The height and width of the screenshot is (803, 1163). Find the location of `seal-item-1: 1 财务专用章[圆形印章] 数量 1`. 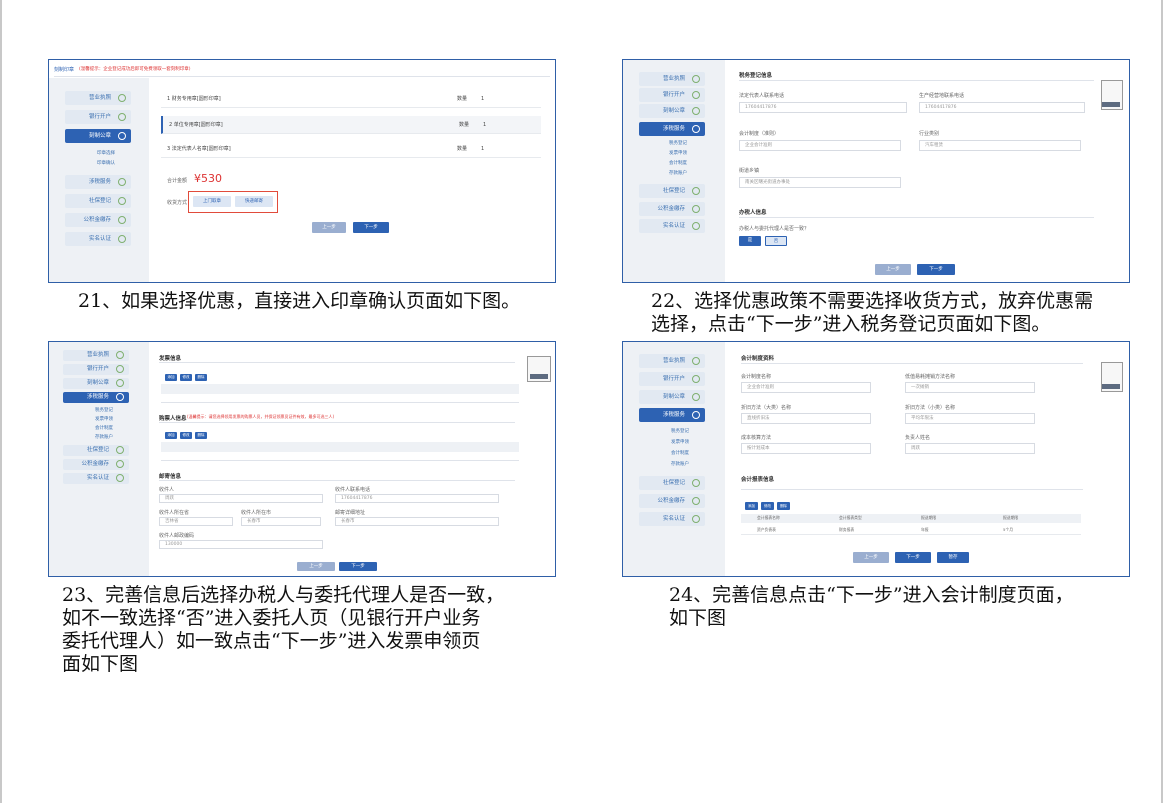

seal-item-1: 1 财务专用章[圆形印章] 数量 1 is located at coordinates (351, 99).